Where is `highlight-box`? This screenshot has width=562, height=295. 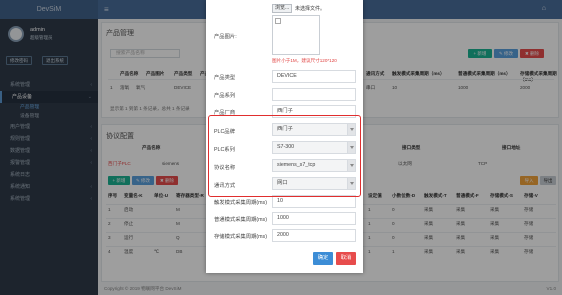
highlight-box is located at coordinates (284, 156).